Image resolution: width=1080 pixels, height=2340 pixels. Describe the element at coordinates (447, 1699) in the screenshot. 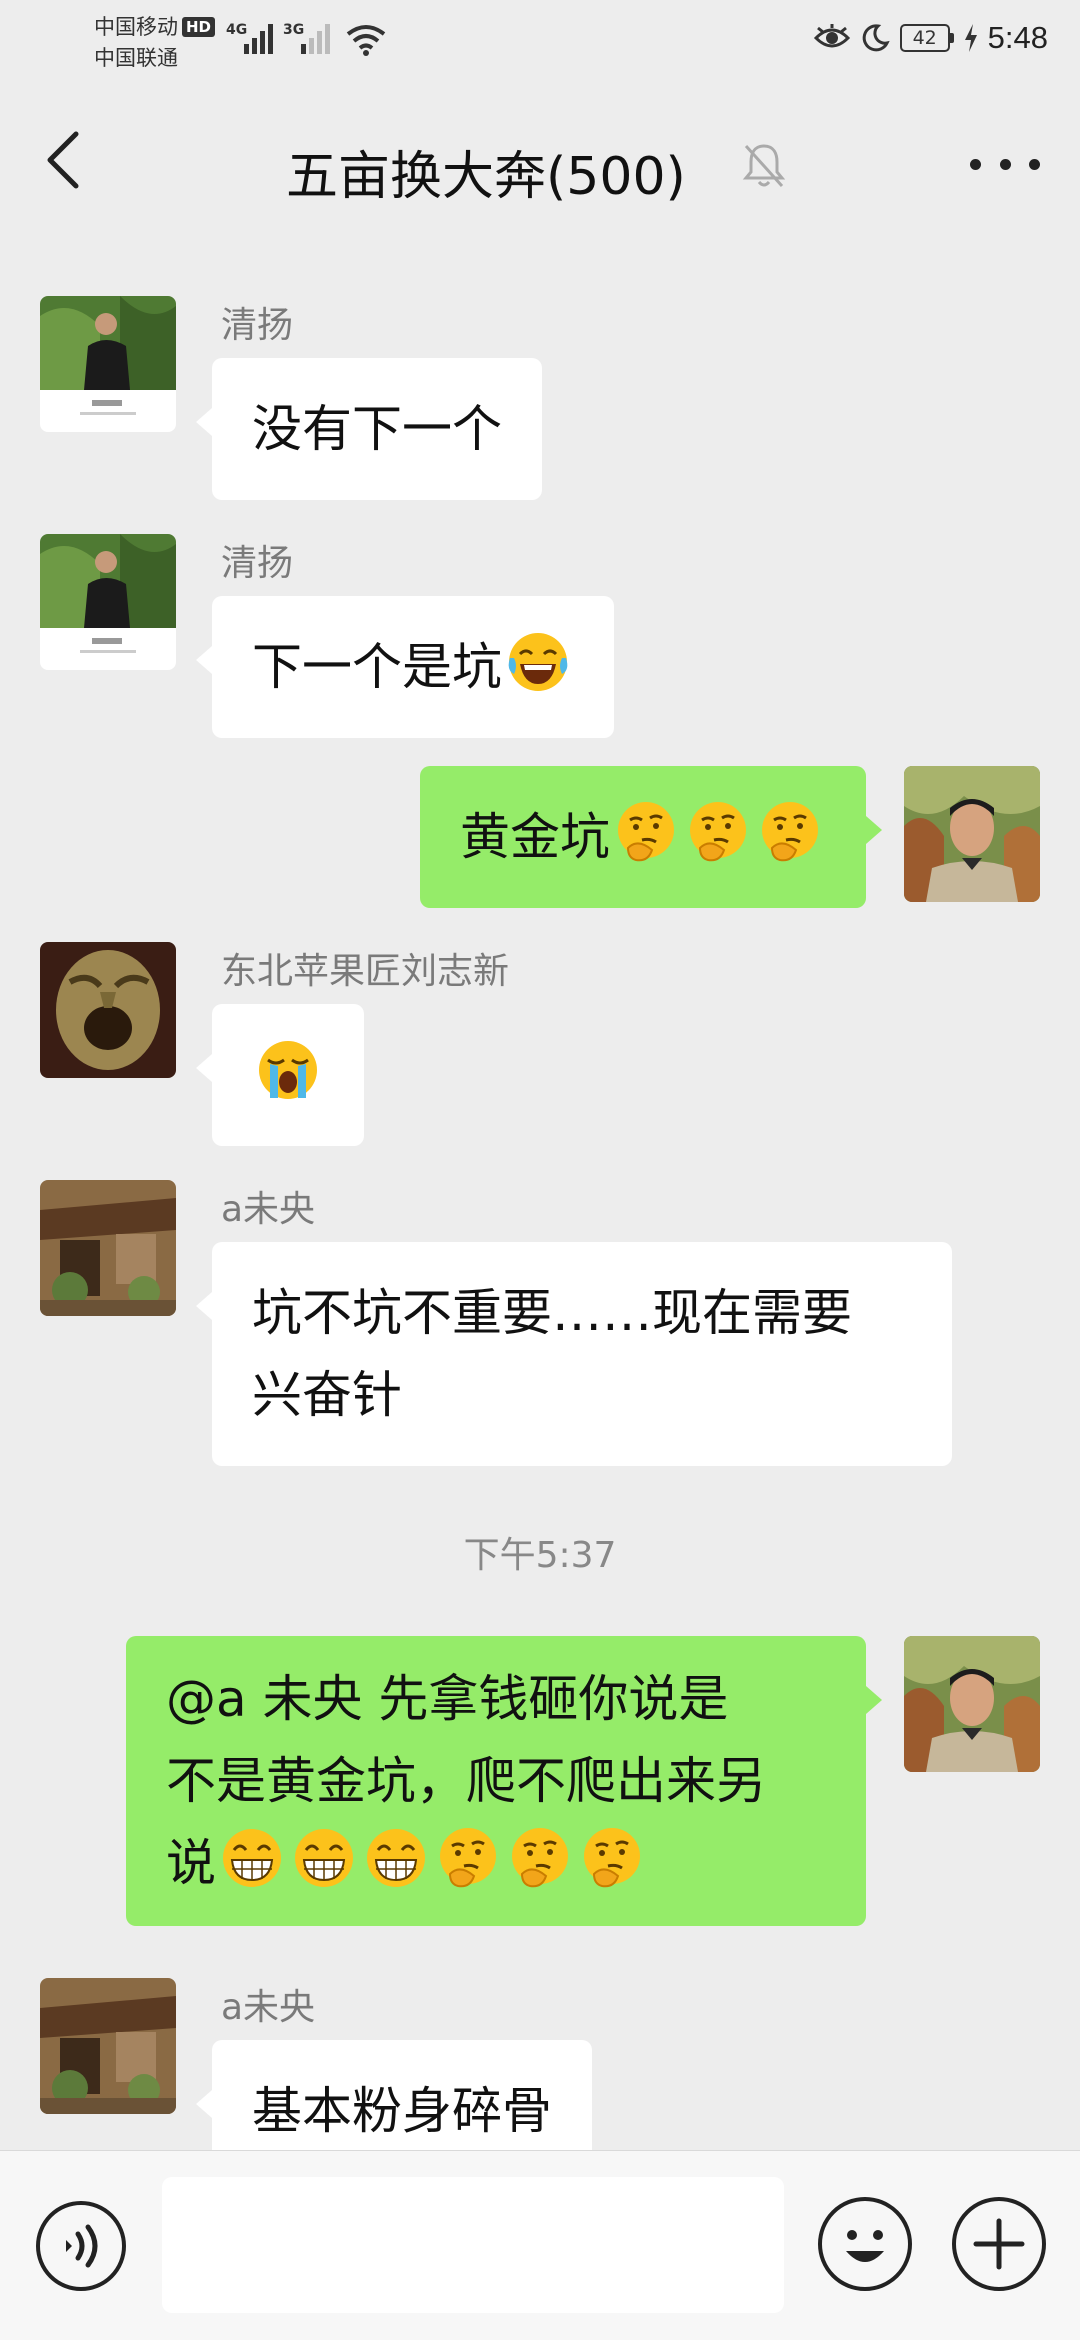

I see `message-text-line: @a 未央 先拿钱砸你说是` at that location.